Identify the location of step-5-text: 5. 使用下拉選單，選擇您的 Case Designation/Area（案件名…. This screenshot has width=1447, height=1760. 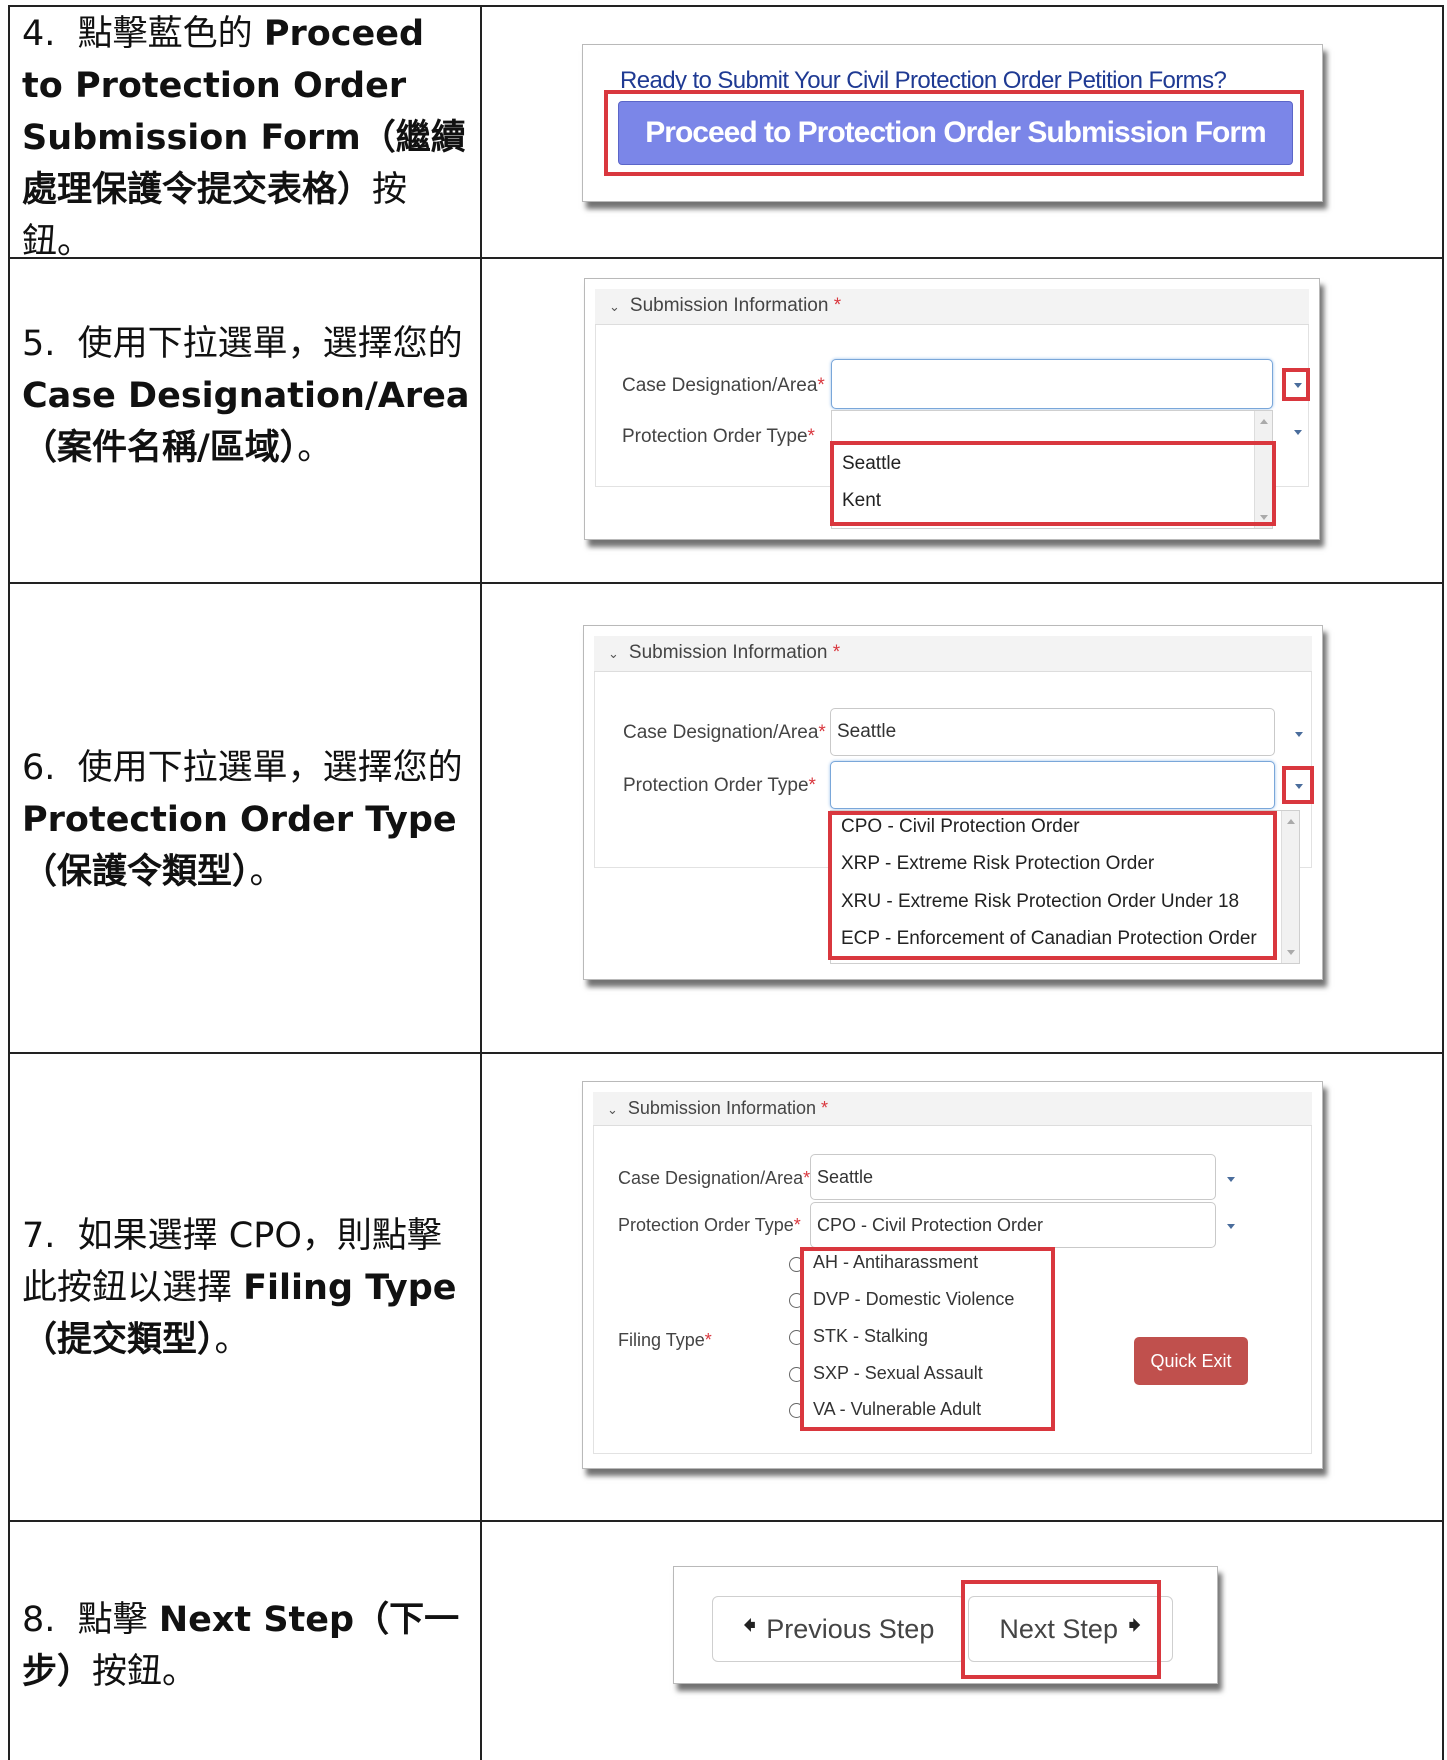
(246, 396).